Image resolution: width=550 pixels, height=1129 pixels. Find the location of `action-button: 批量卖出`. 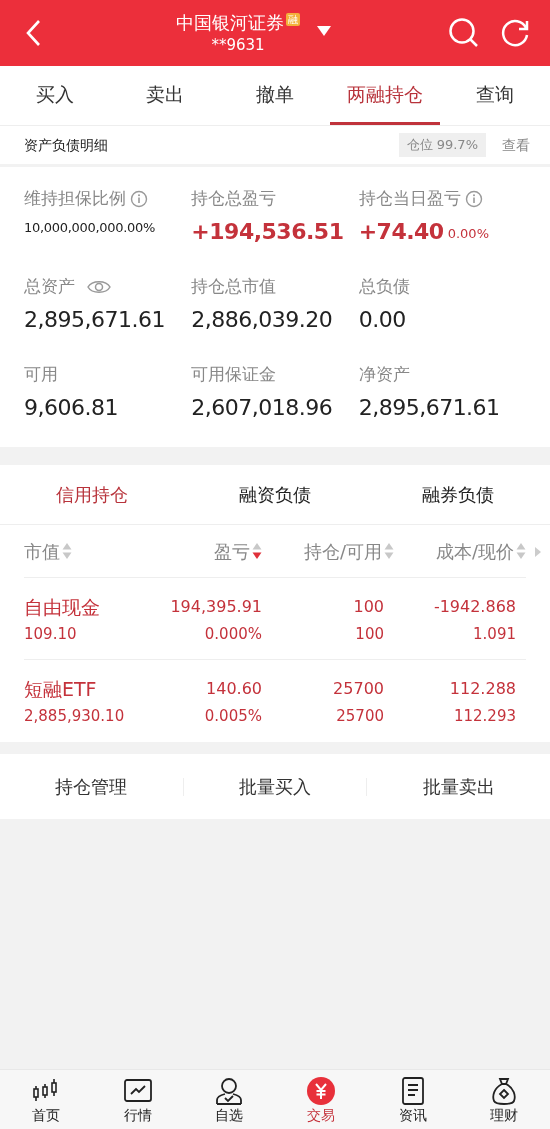

action-button: 批量卖出 is located at coordinates (458, 786).